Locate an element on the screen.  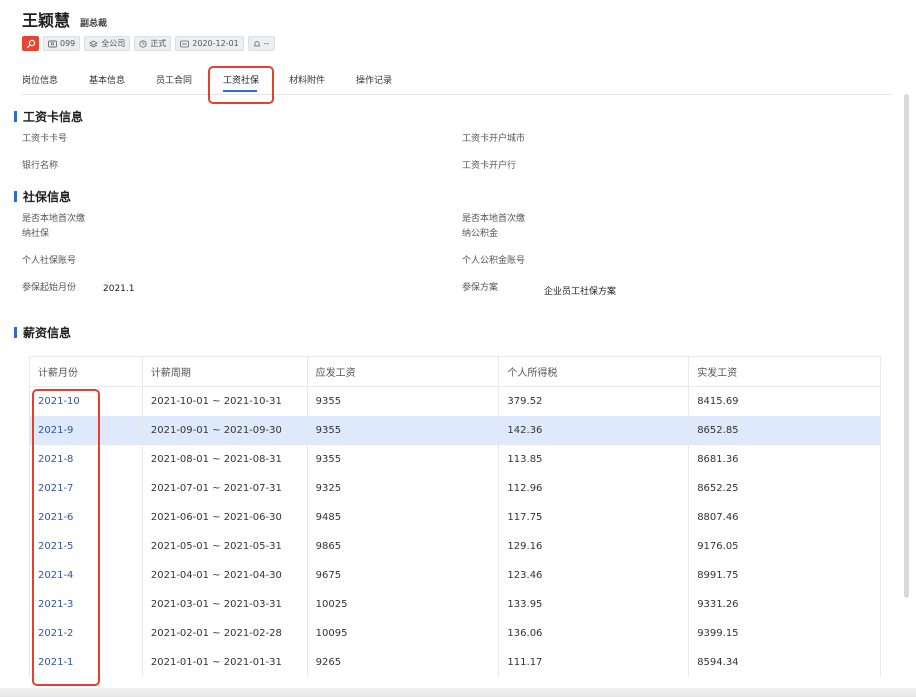
salary-month-link: 2021-7 is located at coordinates (55, 488).